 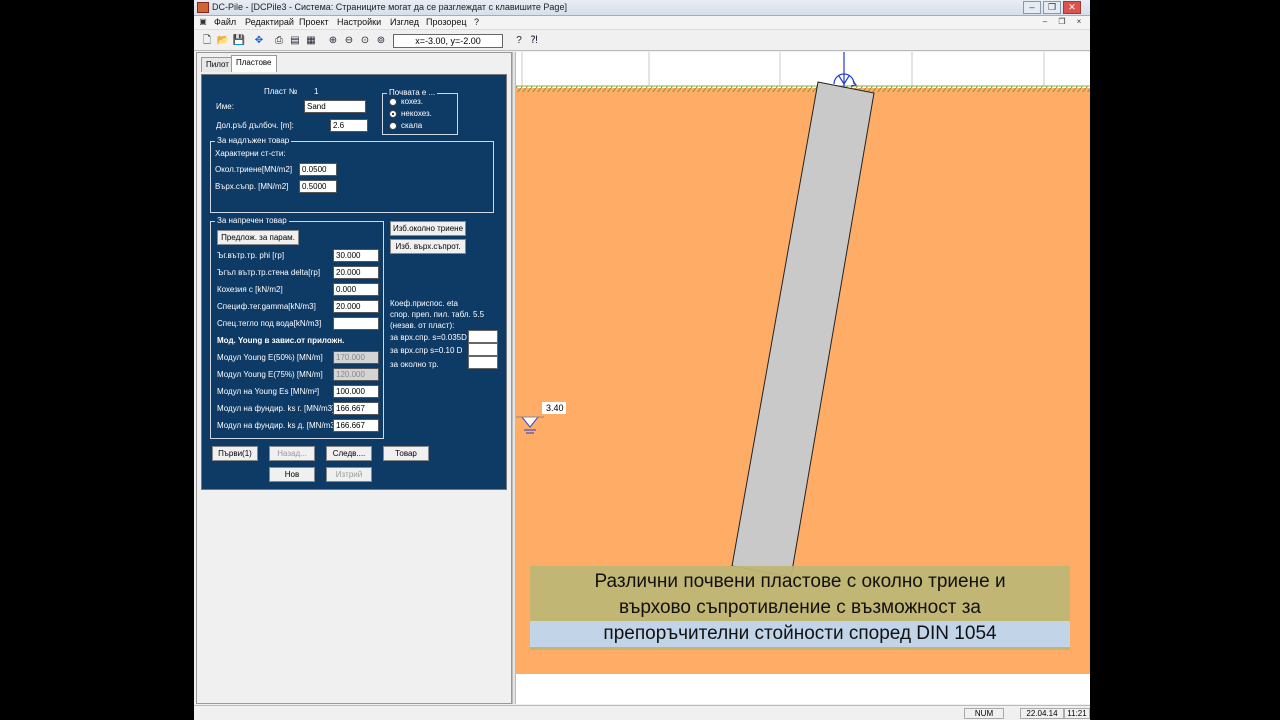 What do you see at coordinates (207, 41) in the screenshot?
I see `new-icon: 🗋` at bounding box center [207, 41].